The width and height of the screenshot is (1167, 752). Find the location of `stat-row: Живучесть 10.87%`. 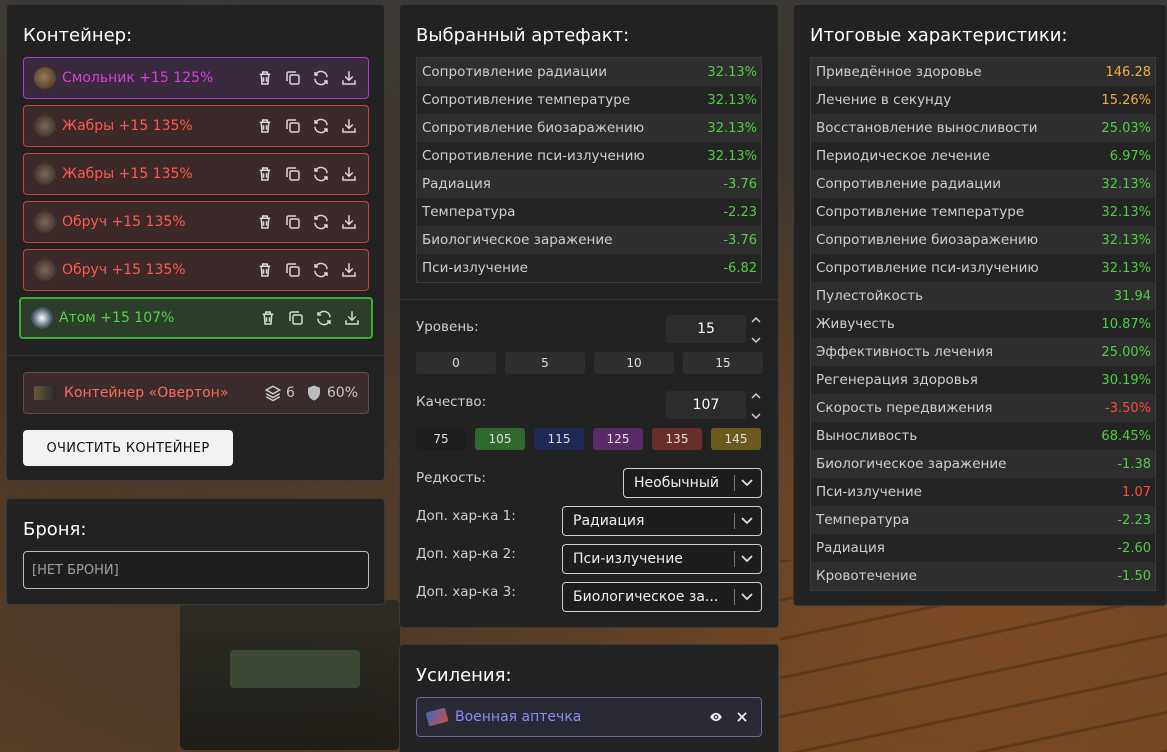

stat-row: Живучесть 10.87% is located at coordinates (983, 324).